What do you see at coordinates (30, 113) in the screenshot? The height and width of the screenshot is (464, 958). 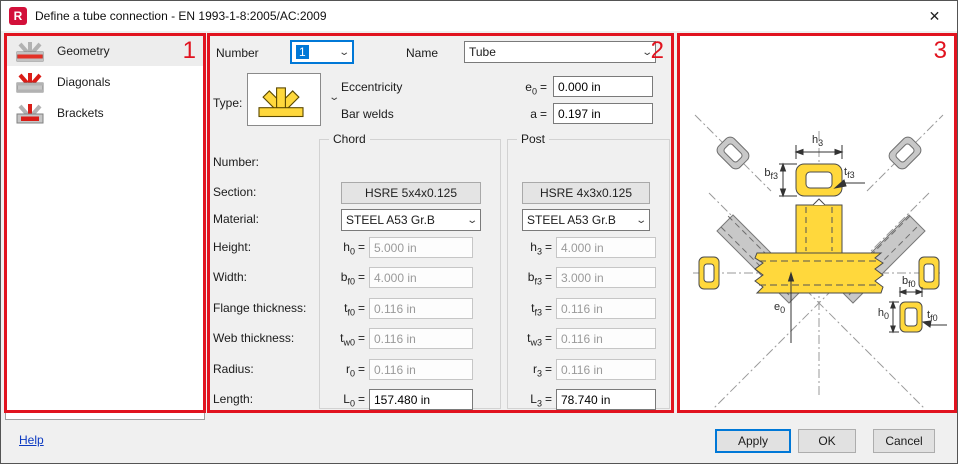 I see `brackets-connection-icon` at bounding box center [30, 113].